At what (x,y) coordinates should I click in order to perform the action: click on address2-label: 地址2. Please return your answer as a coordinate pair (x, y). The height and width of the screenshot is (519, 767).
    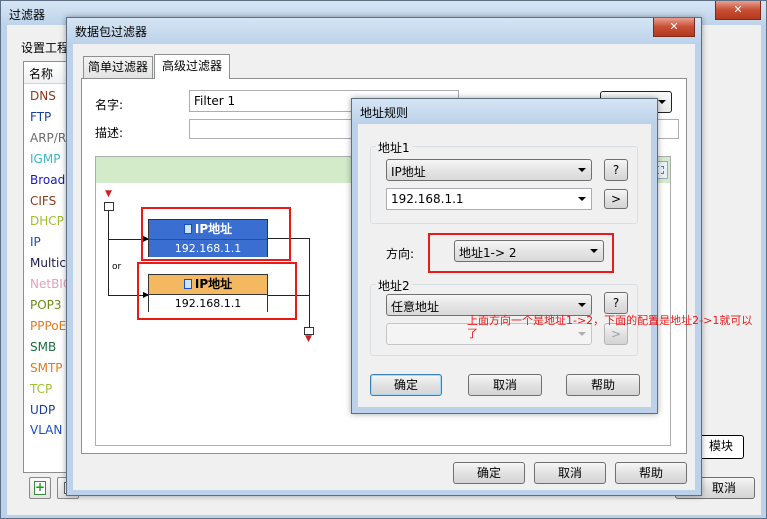
    Looking at the image, I should click on (394, 285).